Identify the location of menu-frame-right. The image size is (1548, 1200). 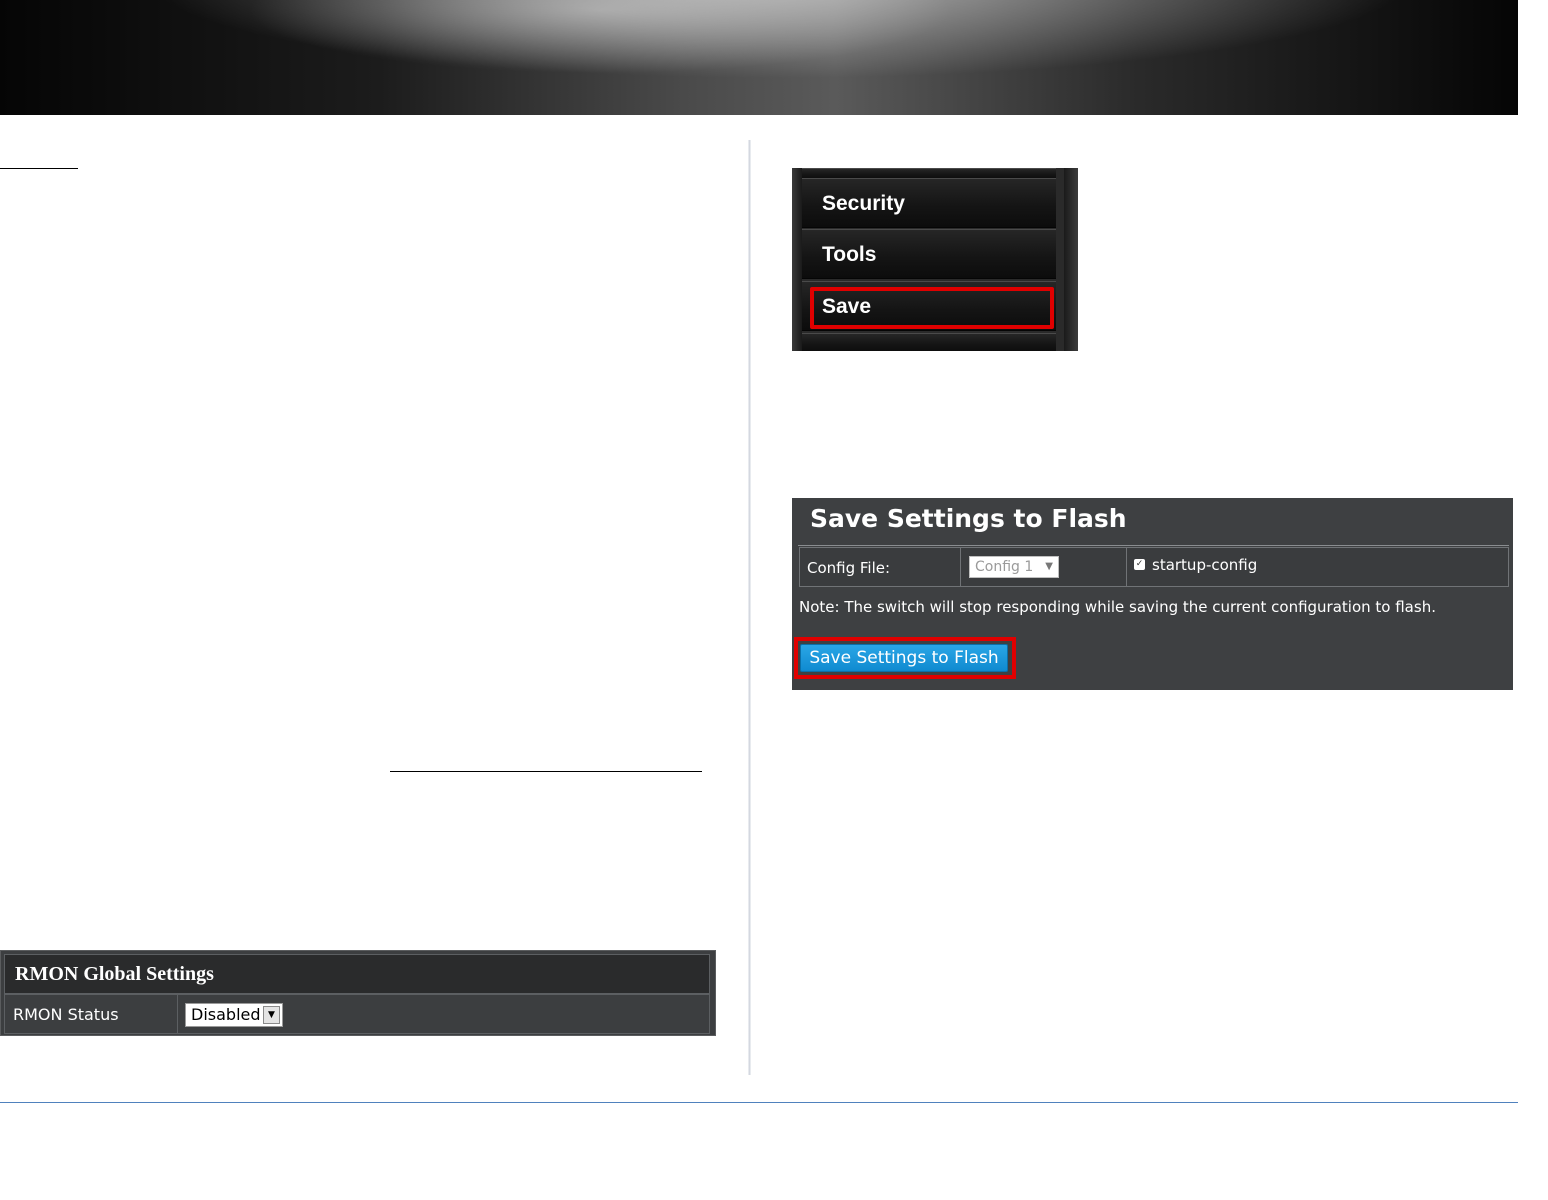
(1071, 259).